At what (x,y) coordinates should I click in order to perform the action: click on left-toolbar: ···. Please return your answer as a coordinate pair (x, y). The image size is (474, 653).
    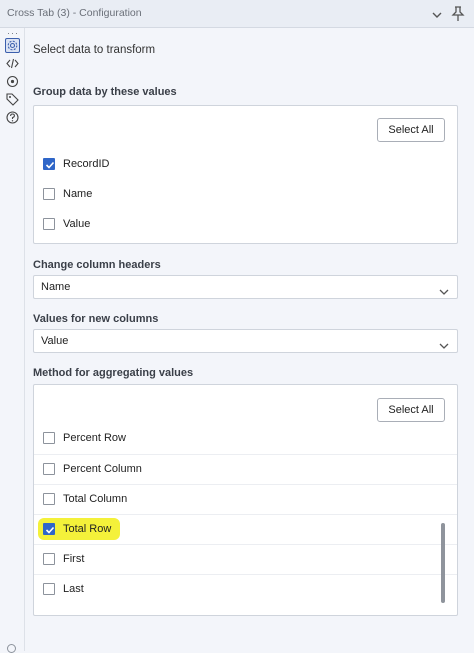
    Looking at the image, I should click on (12, 340).